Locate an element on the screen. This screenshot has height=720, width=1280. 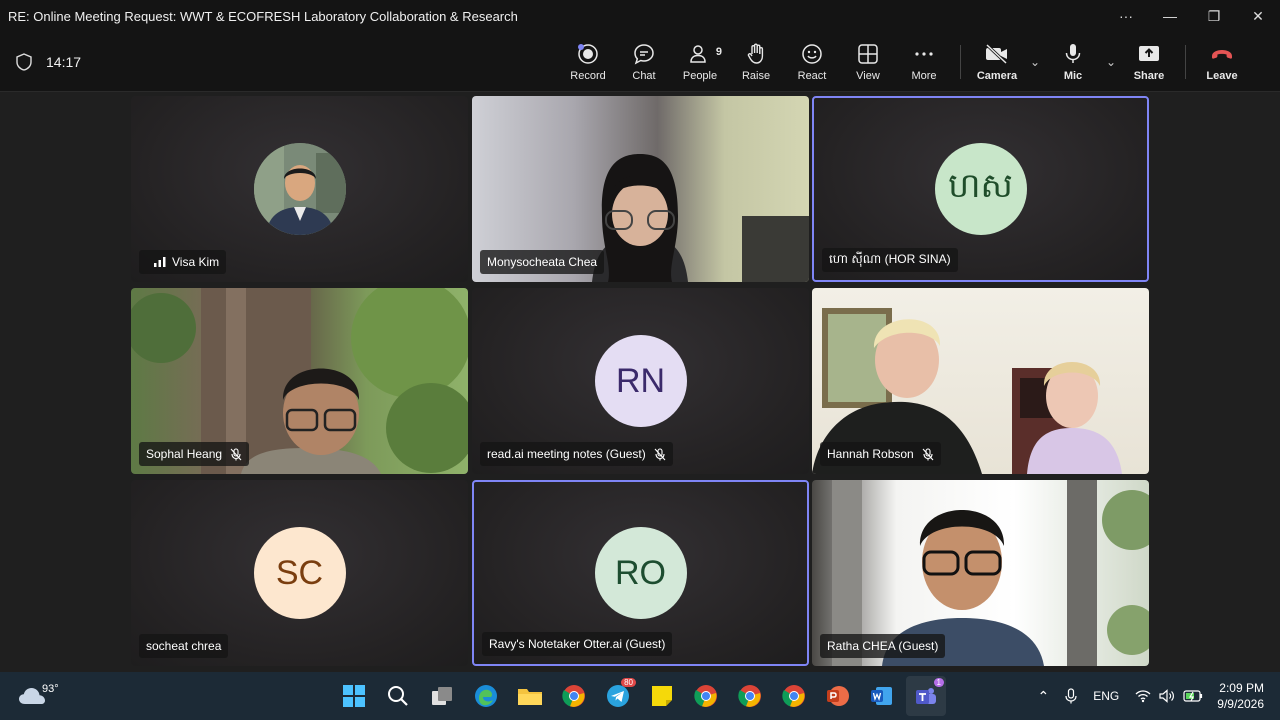
teams-app: 1 is located at coordinates (926, 696).